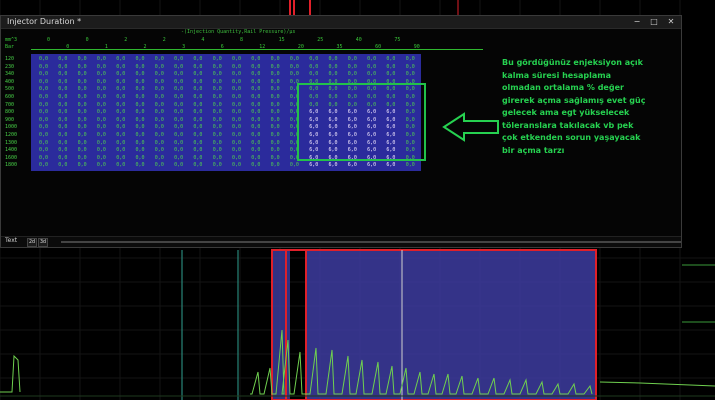 This screenshot has width=715, height=400. Describe the element at coordinates (281, 325) in the screenshot. I see `selection-region-left` at that location.